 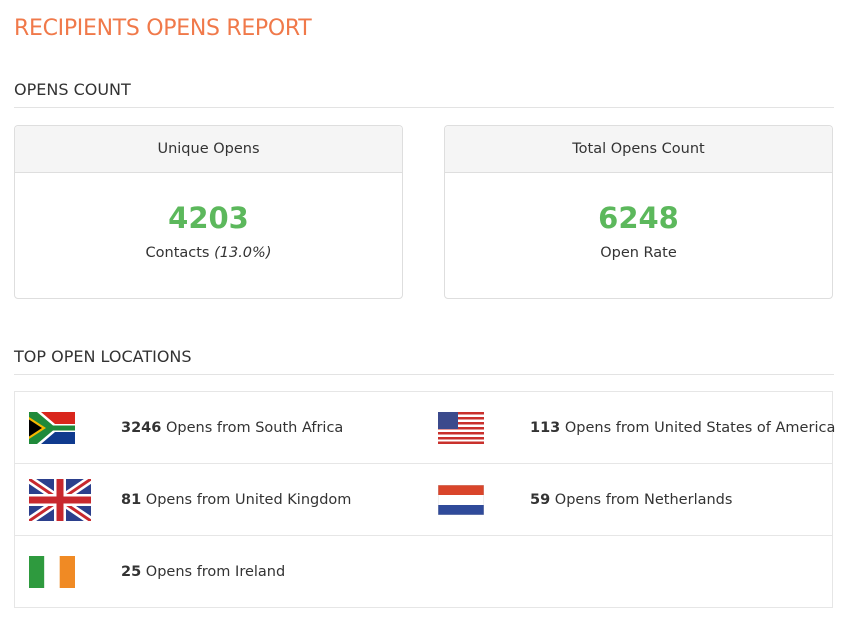 What do you see at coordinates (631, 499) in the screenshot?
I see `location-text: 59 Opens from Netherlands` at bounding box center [631, 499].